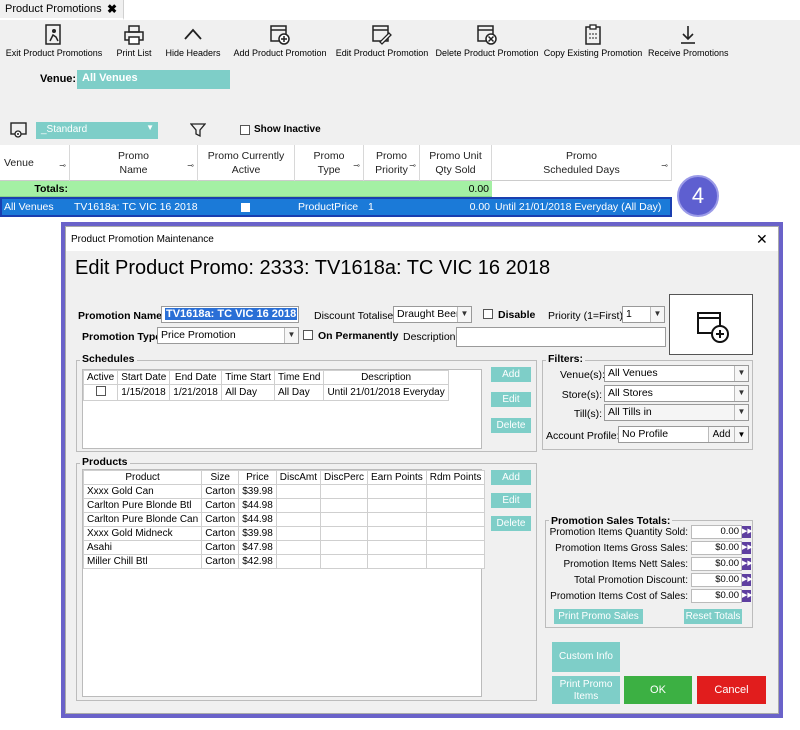 The width and height of the screenshot is (800, 730). What do you see at coordinates (511, 500) in the screenshot?
I see `product-edit-button: Edit` at bounding box center [511, 500].